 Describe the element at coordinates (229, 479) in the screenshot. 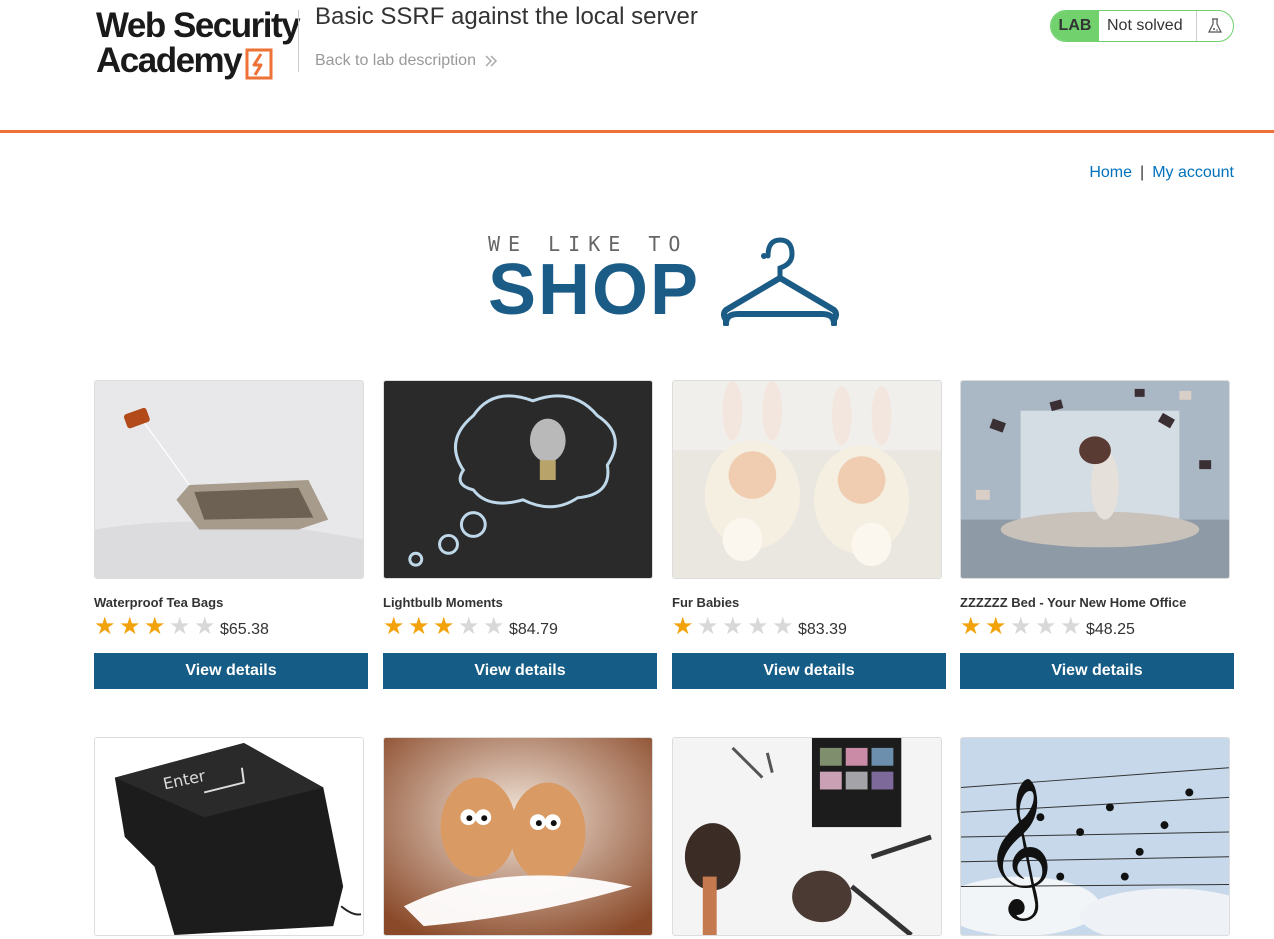

I see `product-image-tea-bag` at that location.